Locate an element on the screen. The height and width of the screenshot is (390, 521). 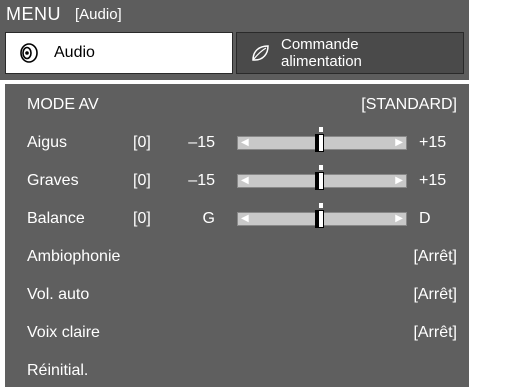
aigus-slider-knob is located at coordinates (319, 143).